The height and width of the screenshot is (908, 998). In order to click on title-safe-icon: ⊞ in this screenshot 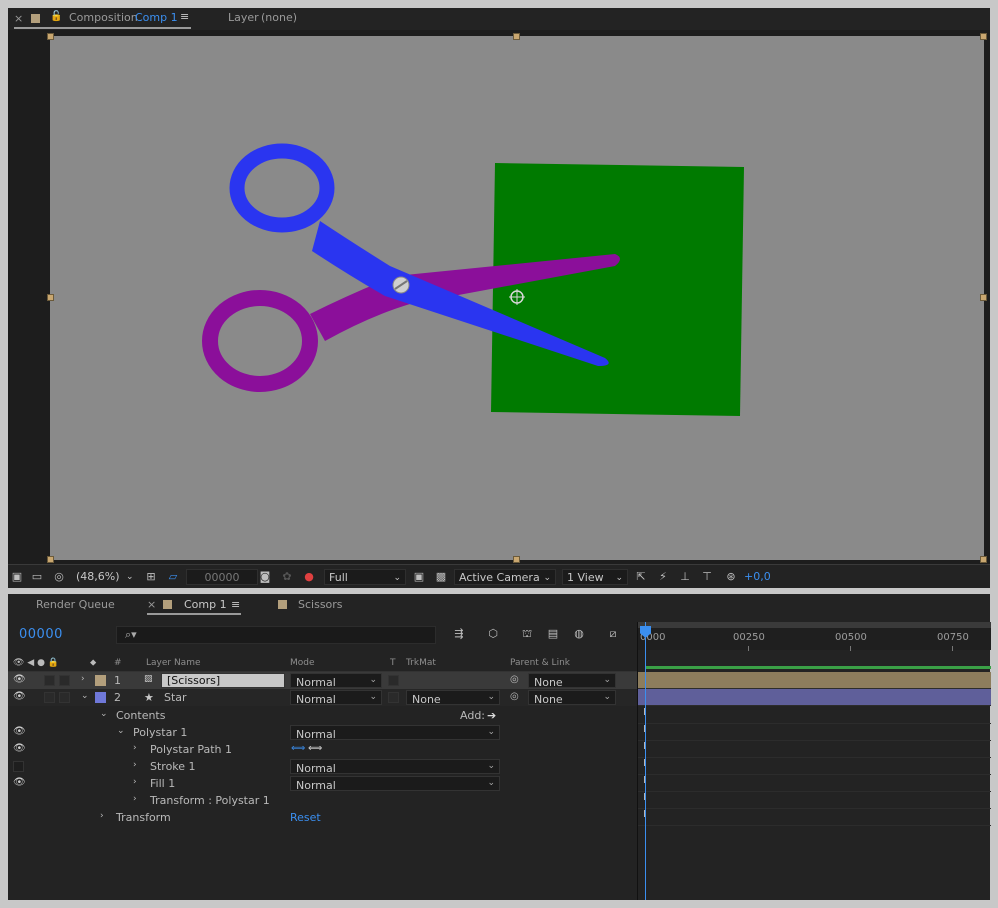, I will do `click(151, 577)`.